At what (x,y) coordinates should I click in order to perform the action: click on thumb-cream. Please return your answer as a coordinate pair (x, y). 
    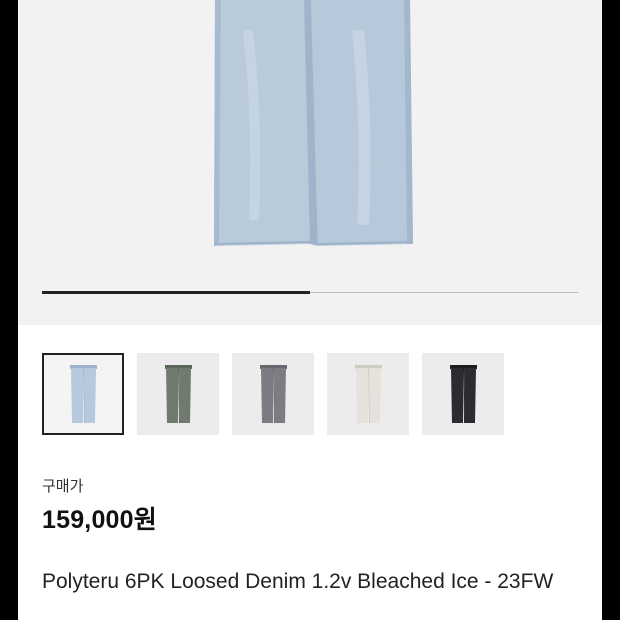
    Looking at the image, I should click on (368, 394).